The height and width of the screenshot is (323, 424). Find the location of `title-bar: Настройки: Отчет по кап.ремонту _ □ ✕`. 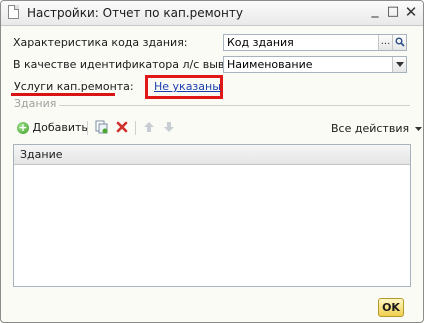

title-bar: Настройки: Отчет по кап.ремонту _ □ ✕ is located at coordinates (212, 13).